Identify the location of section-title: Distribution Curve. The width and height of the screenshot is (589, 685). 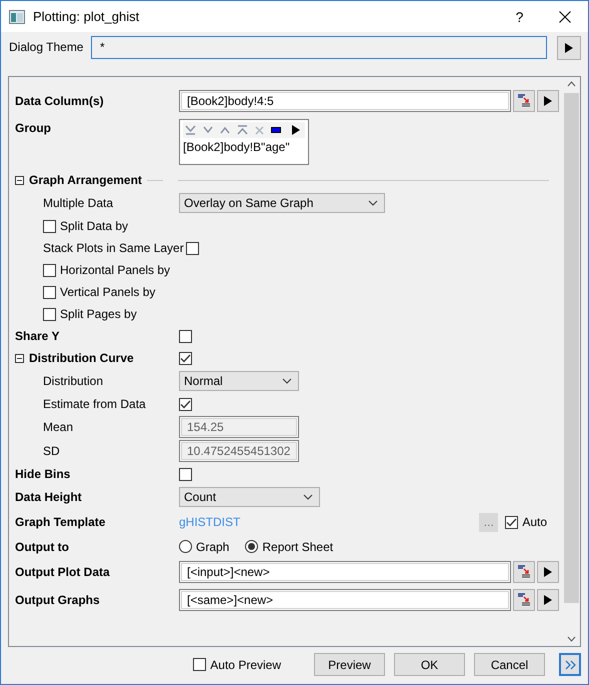
(81, 358).